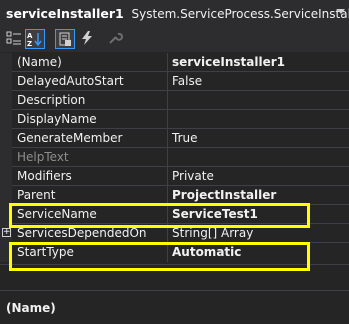 The image size is (349, 324). What do you see at coordinates (240, 14) in the screenshot?
I see `object-type: System.ServiceProcess.ServiceInstaller` at bounding box center [240, 14].